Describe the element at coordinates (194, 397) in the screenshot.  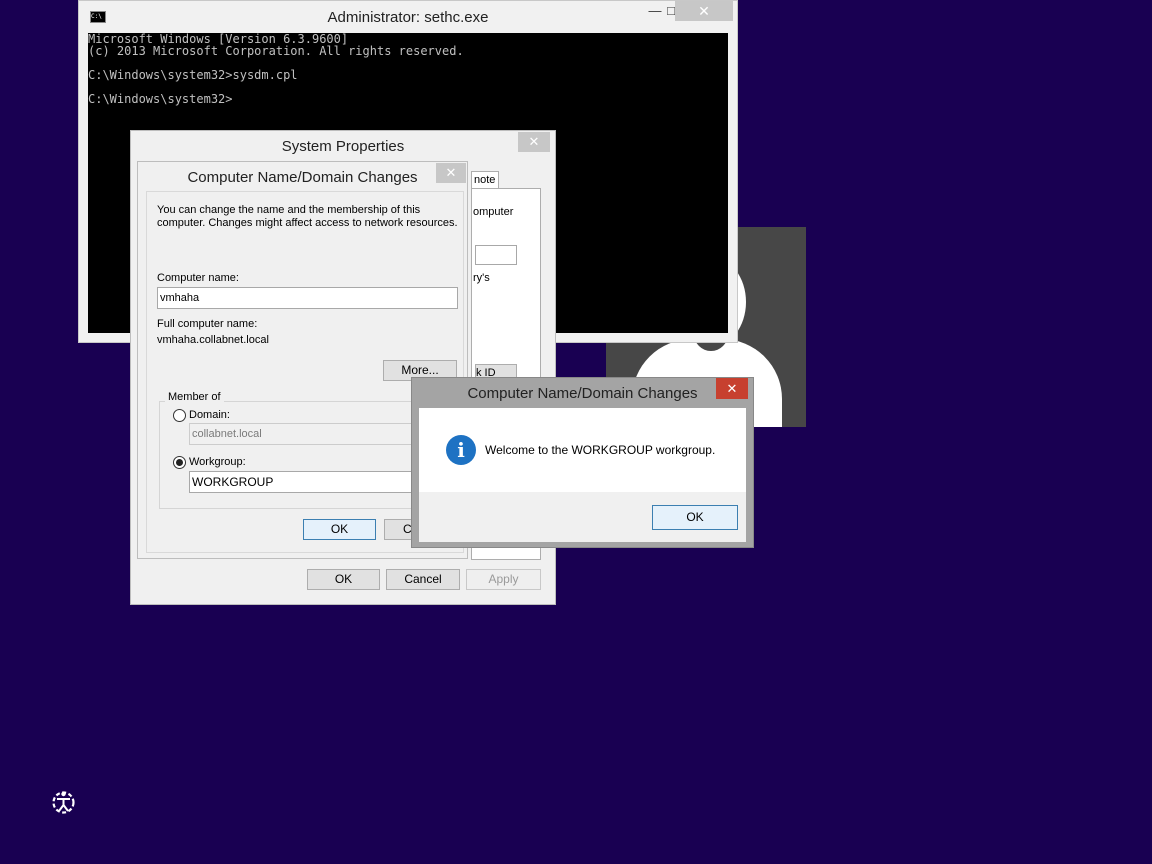
I see `member-of-label: Member of` at that location.